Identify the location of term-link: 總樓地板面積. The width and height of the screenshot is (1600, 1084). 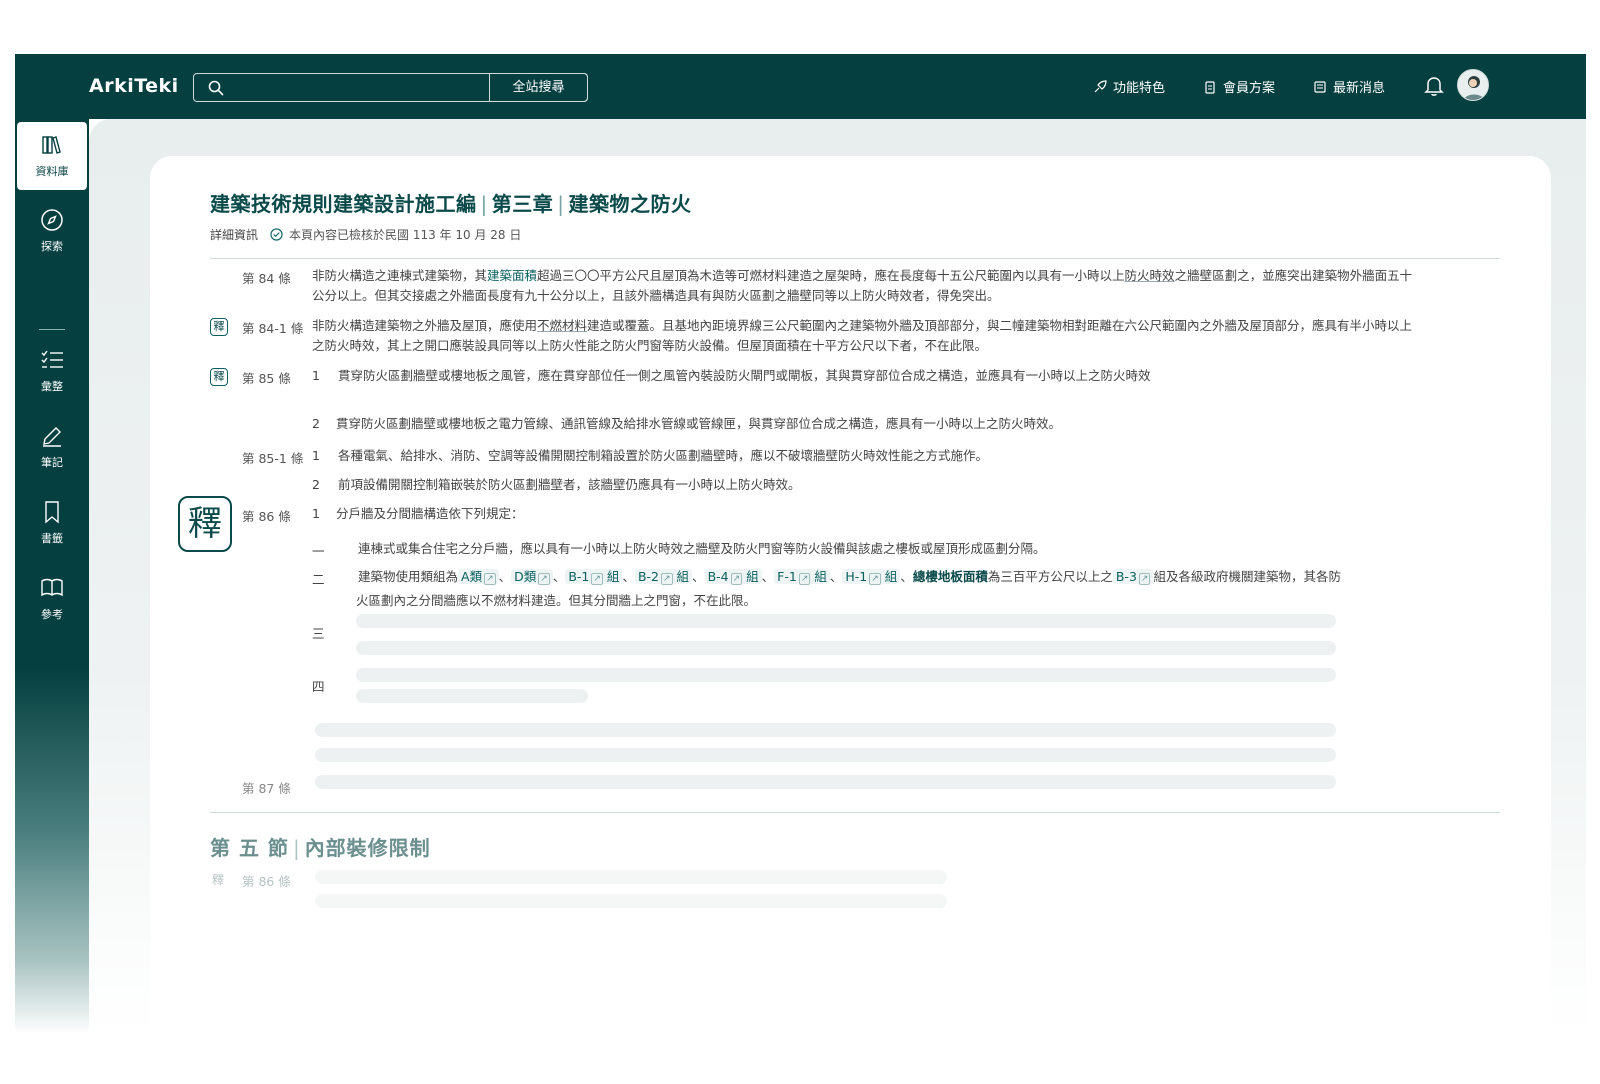
(950, 576).